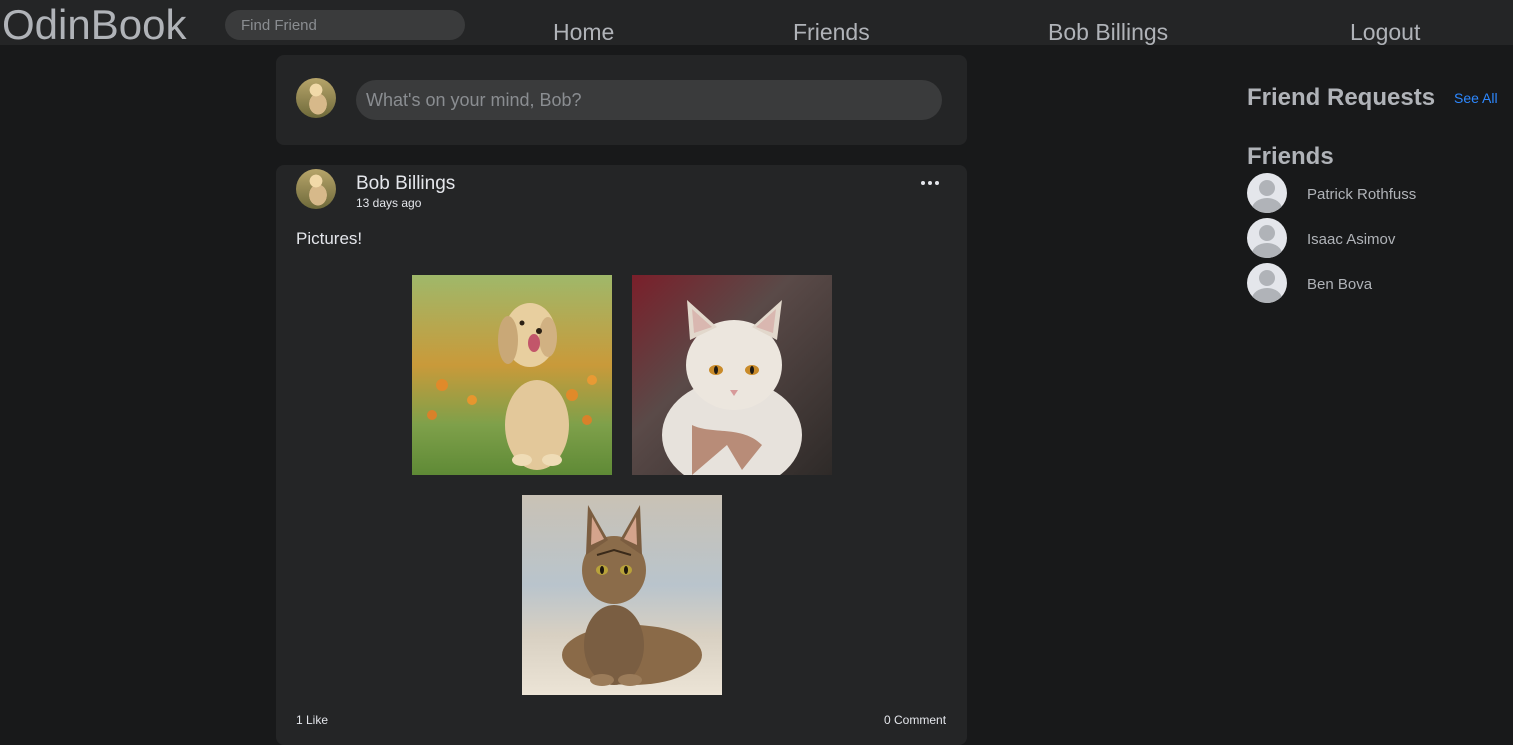 The width and height of the screenshot is (1513, 745). I want to click on friend-item-patrick-rothfuss: Patrick Rothfuss, so click(1377, 193).